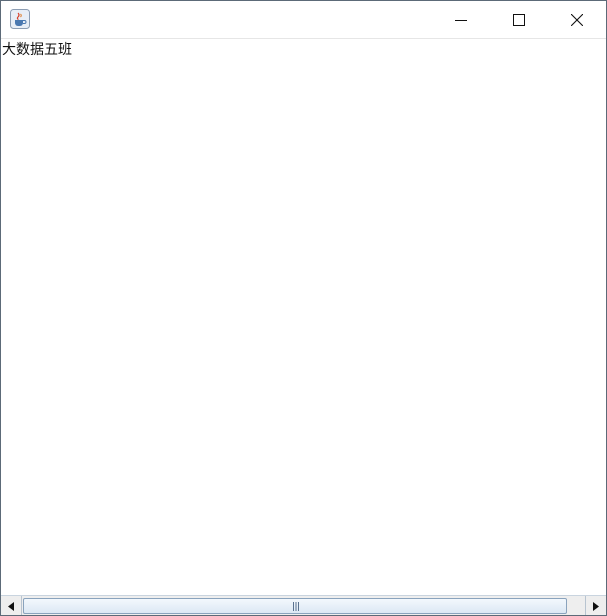 The height and width of the screenshot is (616, 607). I want to click on close-icon, so click(577, 19).